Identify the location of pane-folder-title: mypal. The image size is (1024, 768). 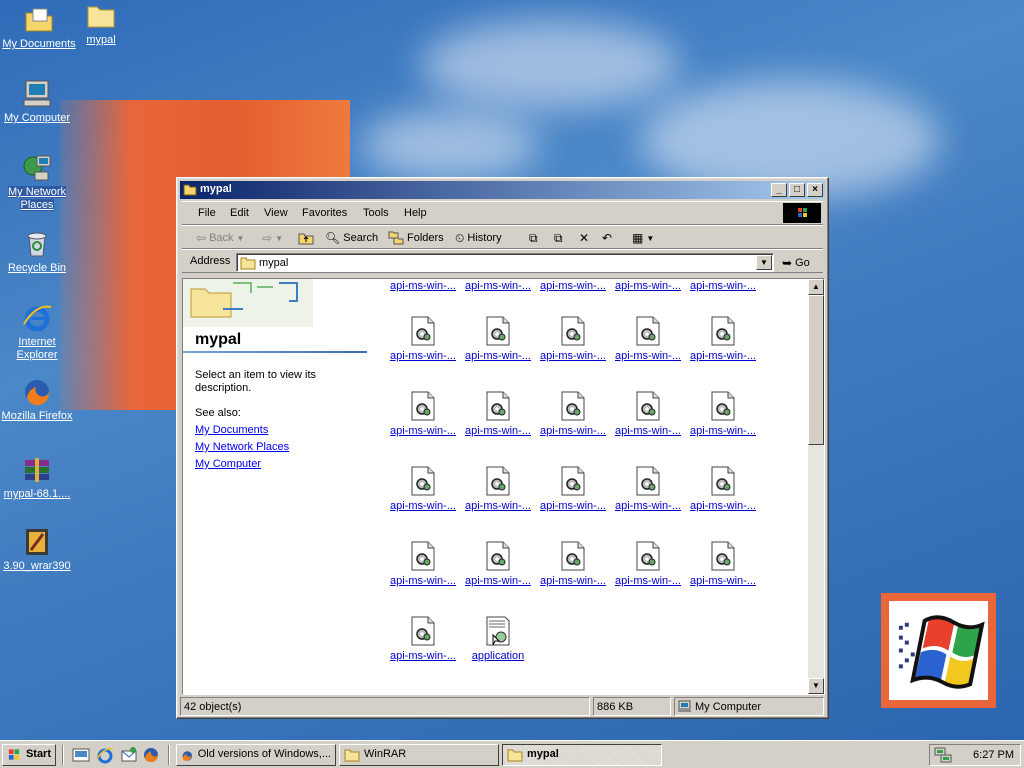
(218, 339).